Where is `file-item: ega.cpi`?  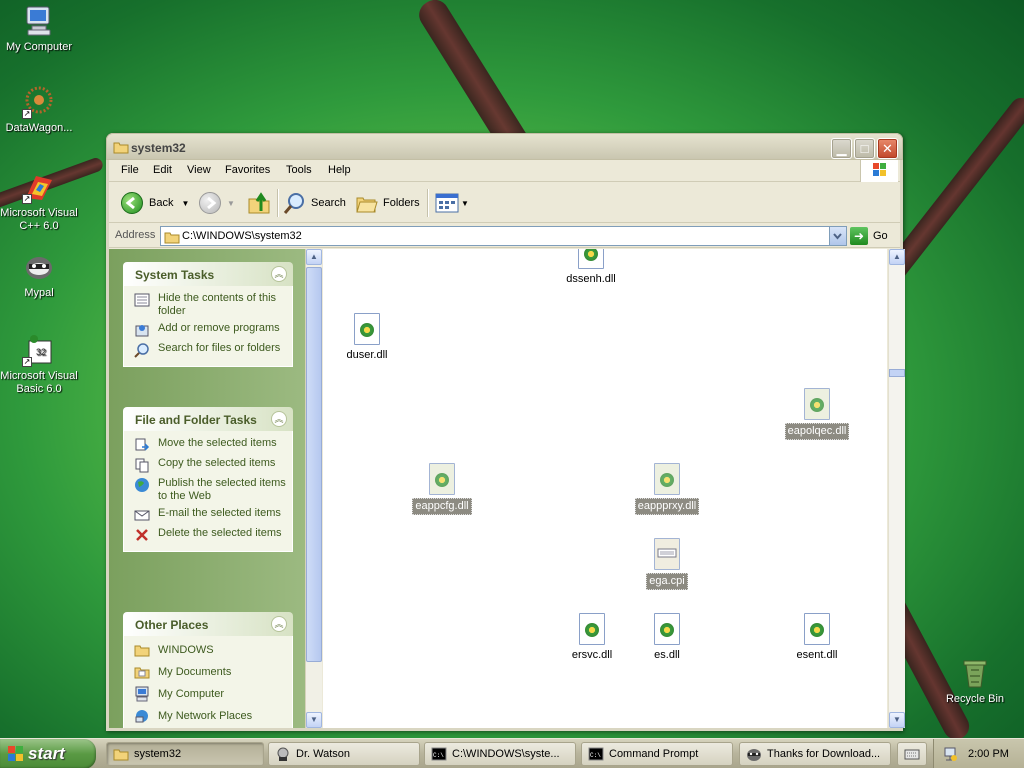 file-item: ega.cpi is located at coordinates (667, 564).